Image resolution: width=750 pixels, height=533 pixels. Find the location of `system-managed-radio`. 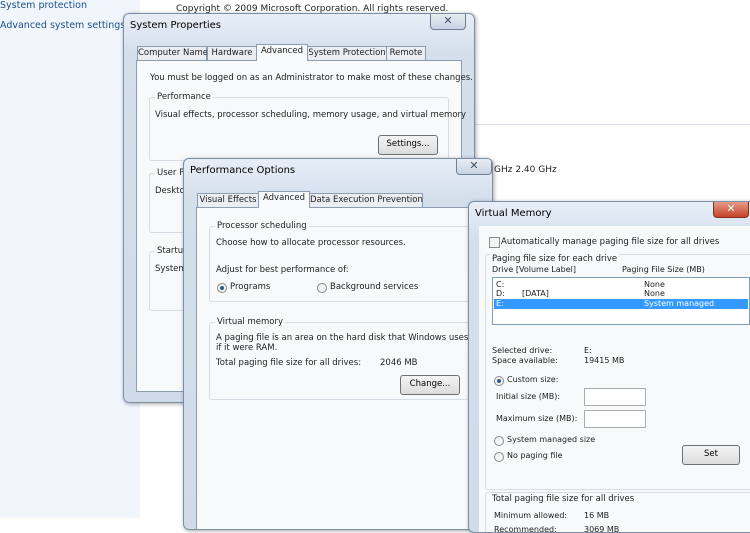

system-managed-radio is located at coordinates (499, 441).